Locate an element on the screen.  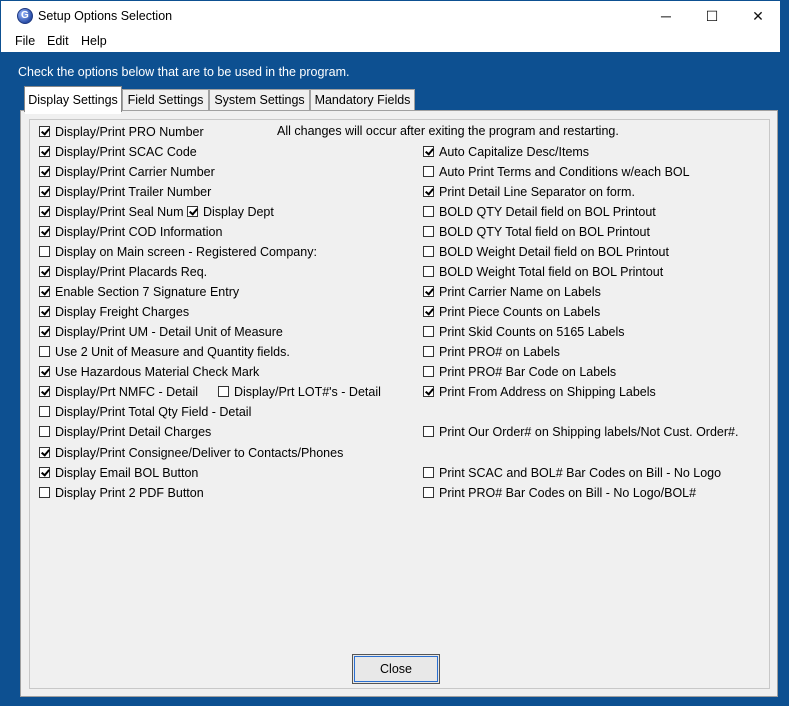
minimize-button: ─ is located at coordinates (666, 16).